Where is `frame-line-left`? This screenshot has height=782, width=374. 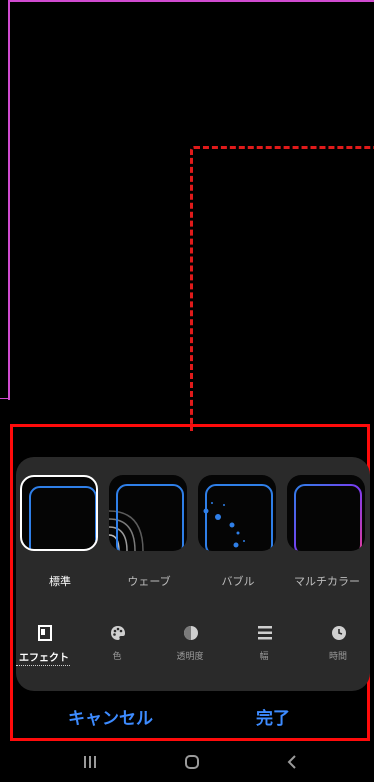
frame-line-left is located at coordinates (9, 200).